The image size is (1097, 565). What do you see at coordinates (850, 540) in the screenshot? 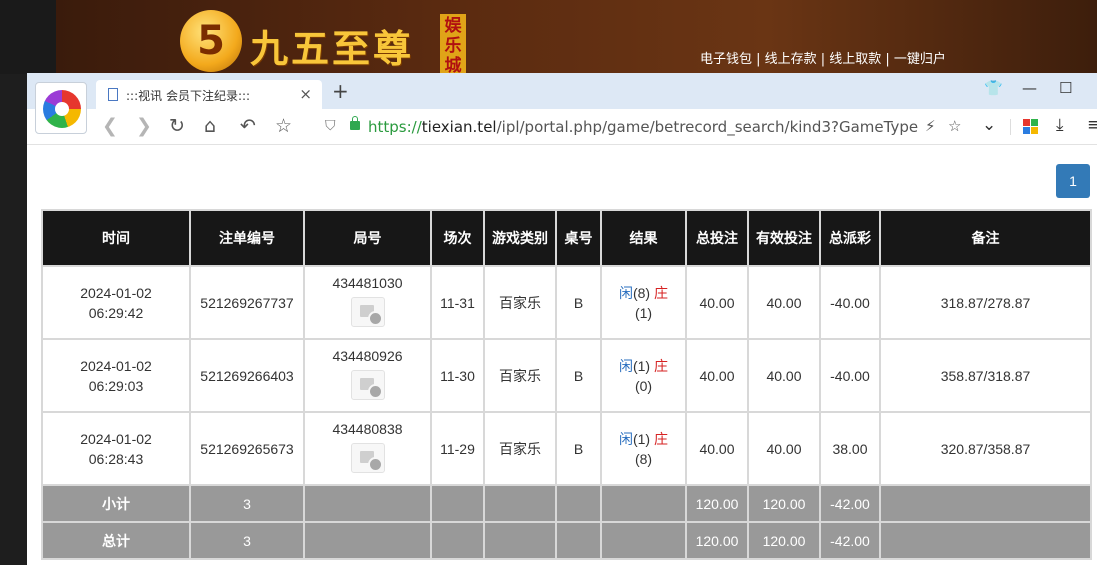
I see `total-payout: -42.00` at bounding box center [850, 540].